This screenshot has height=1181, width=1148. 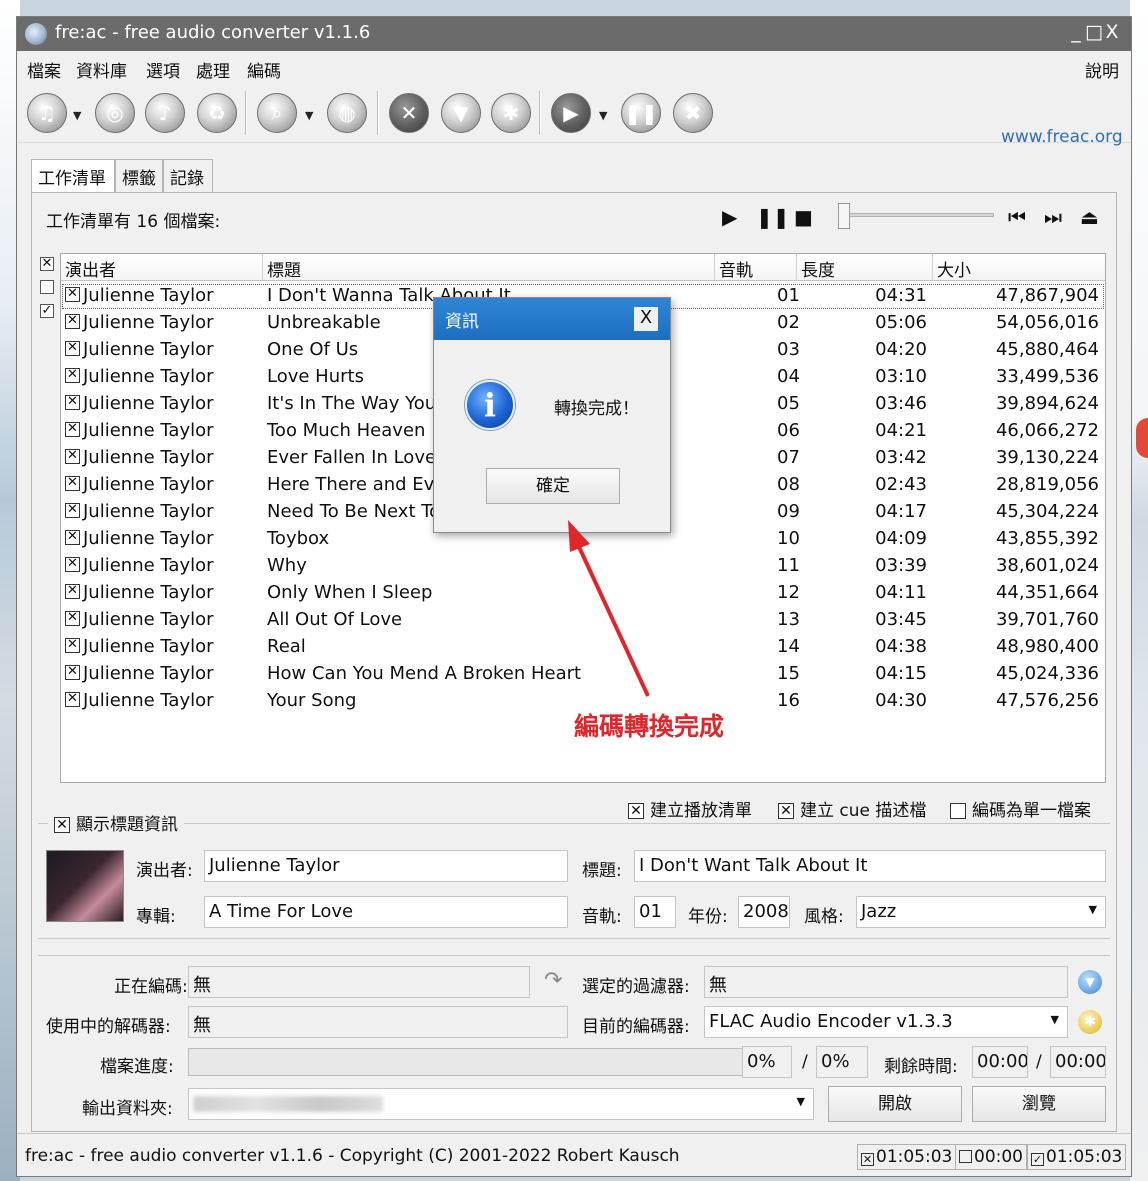 I want to click on pause-icon: ❚❚, so click(x=773, y=217).